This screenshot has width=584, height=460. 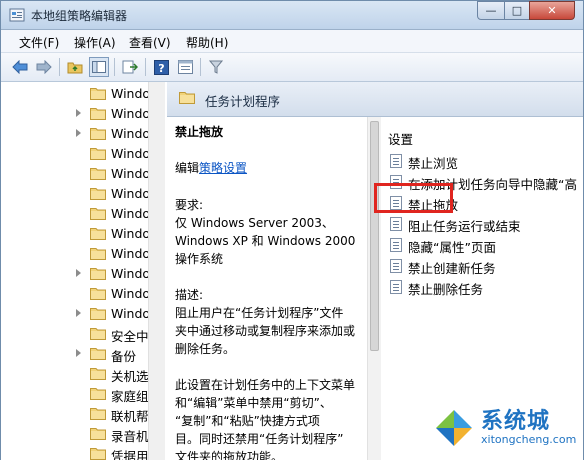 What do you see at coordinates (207, 42) in the screenshot?
I see `menu-help: 帮助(H)` at bounding box center [207, 42].